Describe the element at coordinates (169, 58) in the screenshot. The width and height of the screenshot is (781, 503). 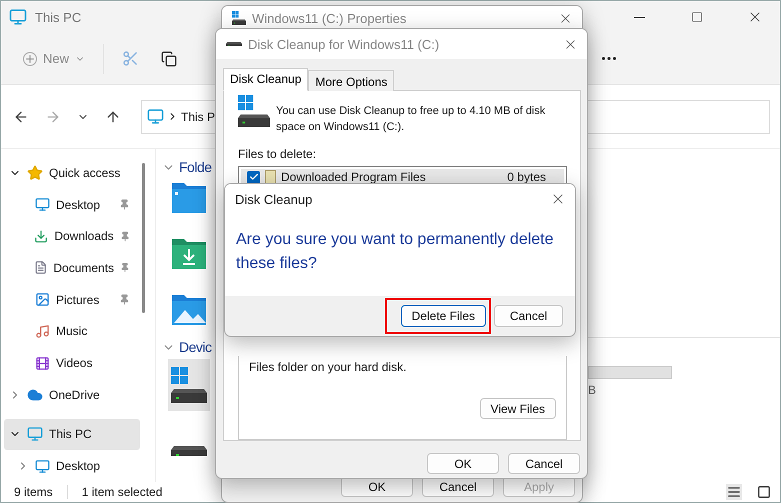
I see `copy-icon` at that location.